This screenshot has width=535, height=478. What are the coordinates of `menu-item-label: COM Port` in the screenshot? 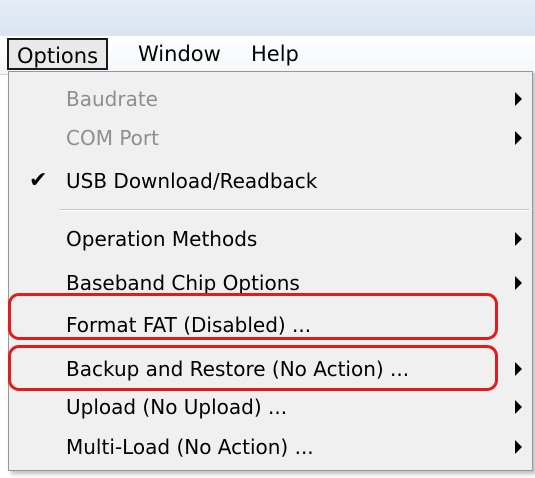 It's located at (112, 138).